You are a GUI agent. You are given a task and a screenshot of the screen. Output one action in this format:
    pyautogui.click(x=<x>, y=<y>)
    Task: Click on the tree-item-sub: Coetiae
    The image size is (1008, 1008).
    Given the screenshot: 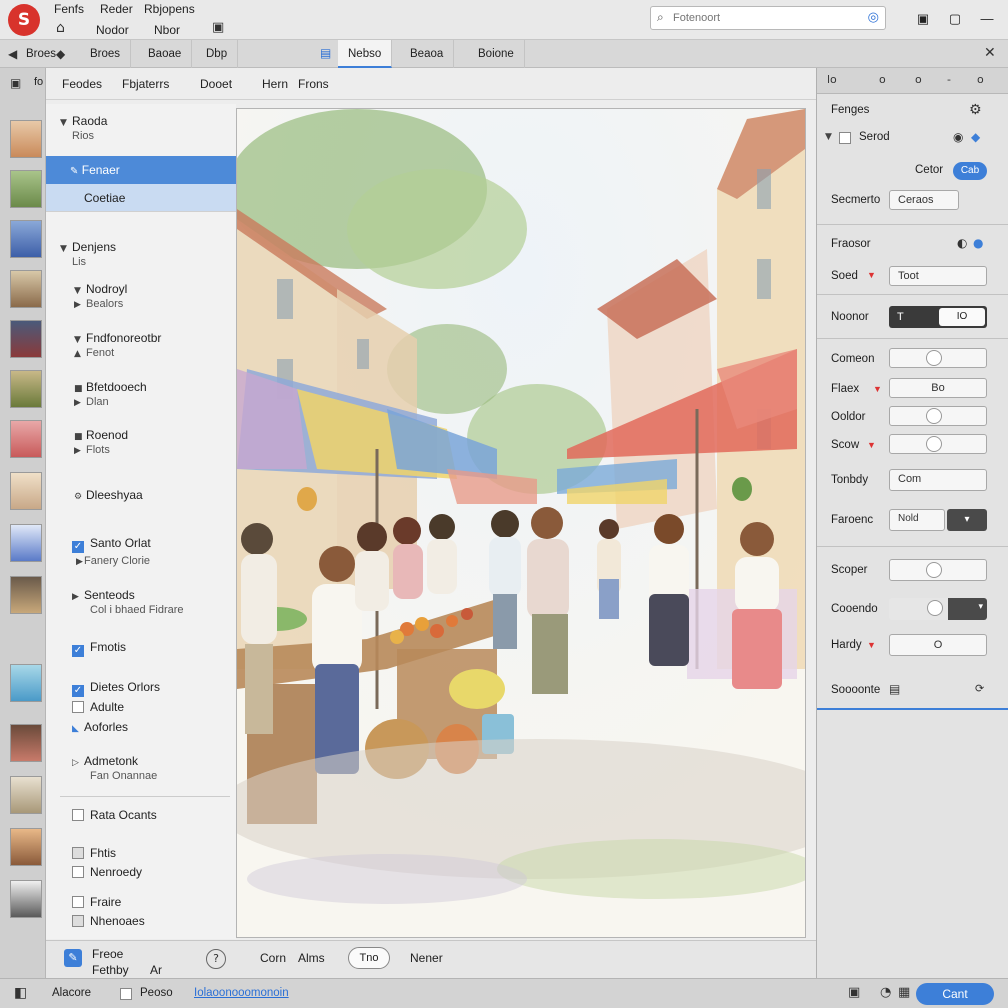 What is the action you would take?
    pyautogui.click(x=141, y=198)
    